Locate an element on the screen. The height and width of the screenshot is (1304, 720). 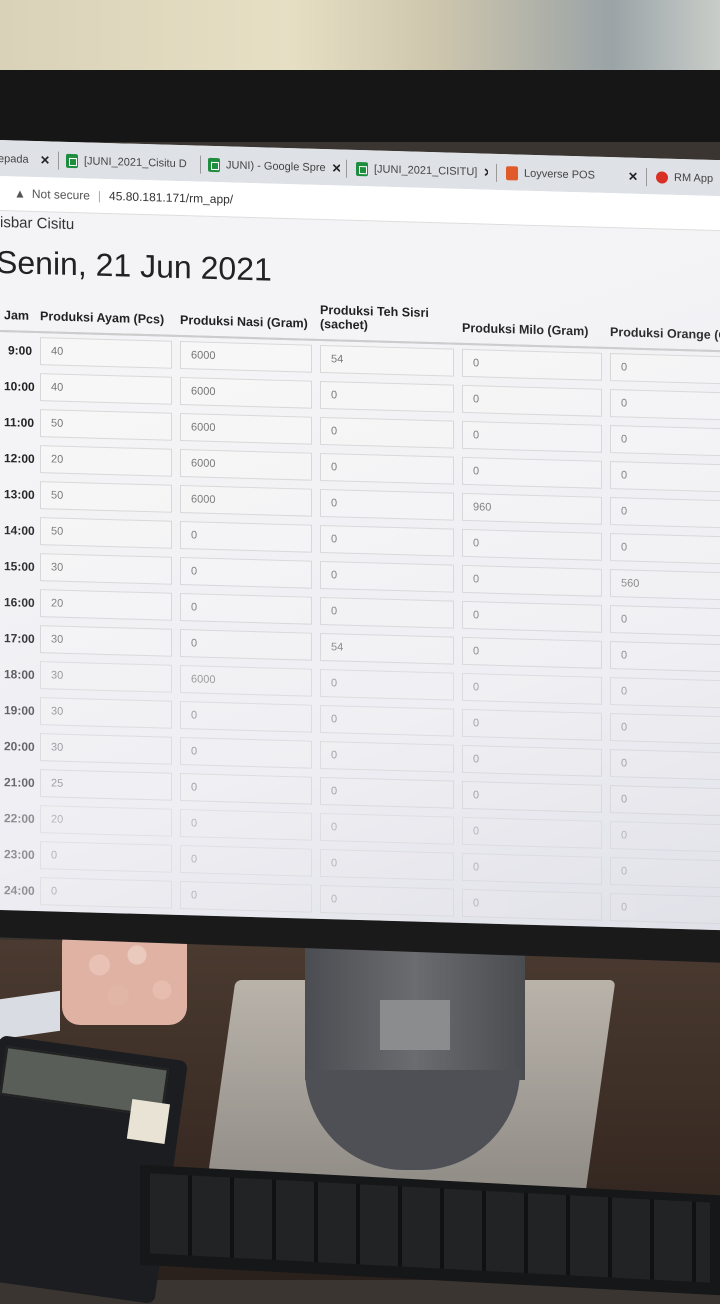
table-cell: 960 is located at coordinates (532, 509).